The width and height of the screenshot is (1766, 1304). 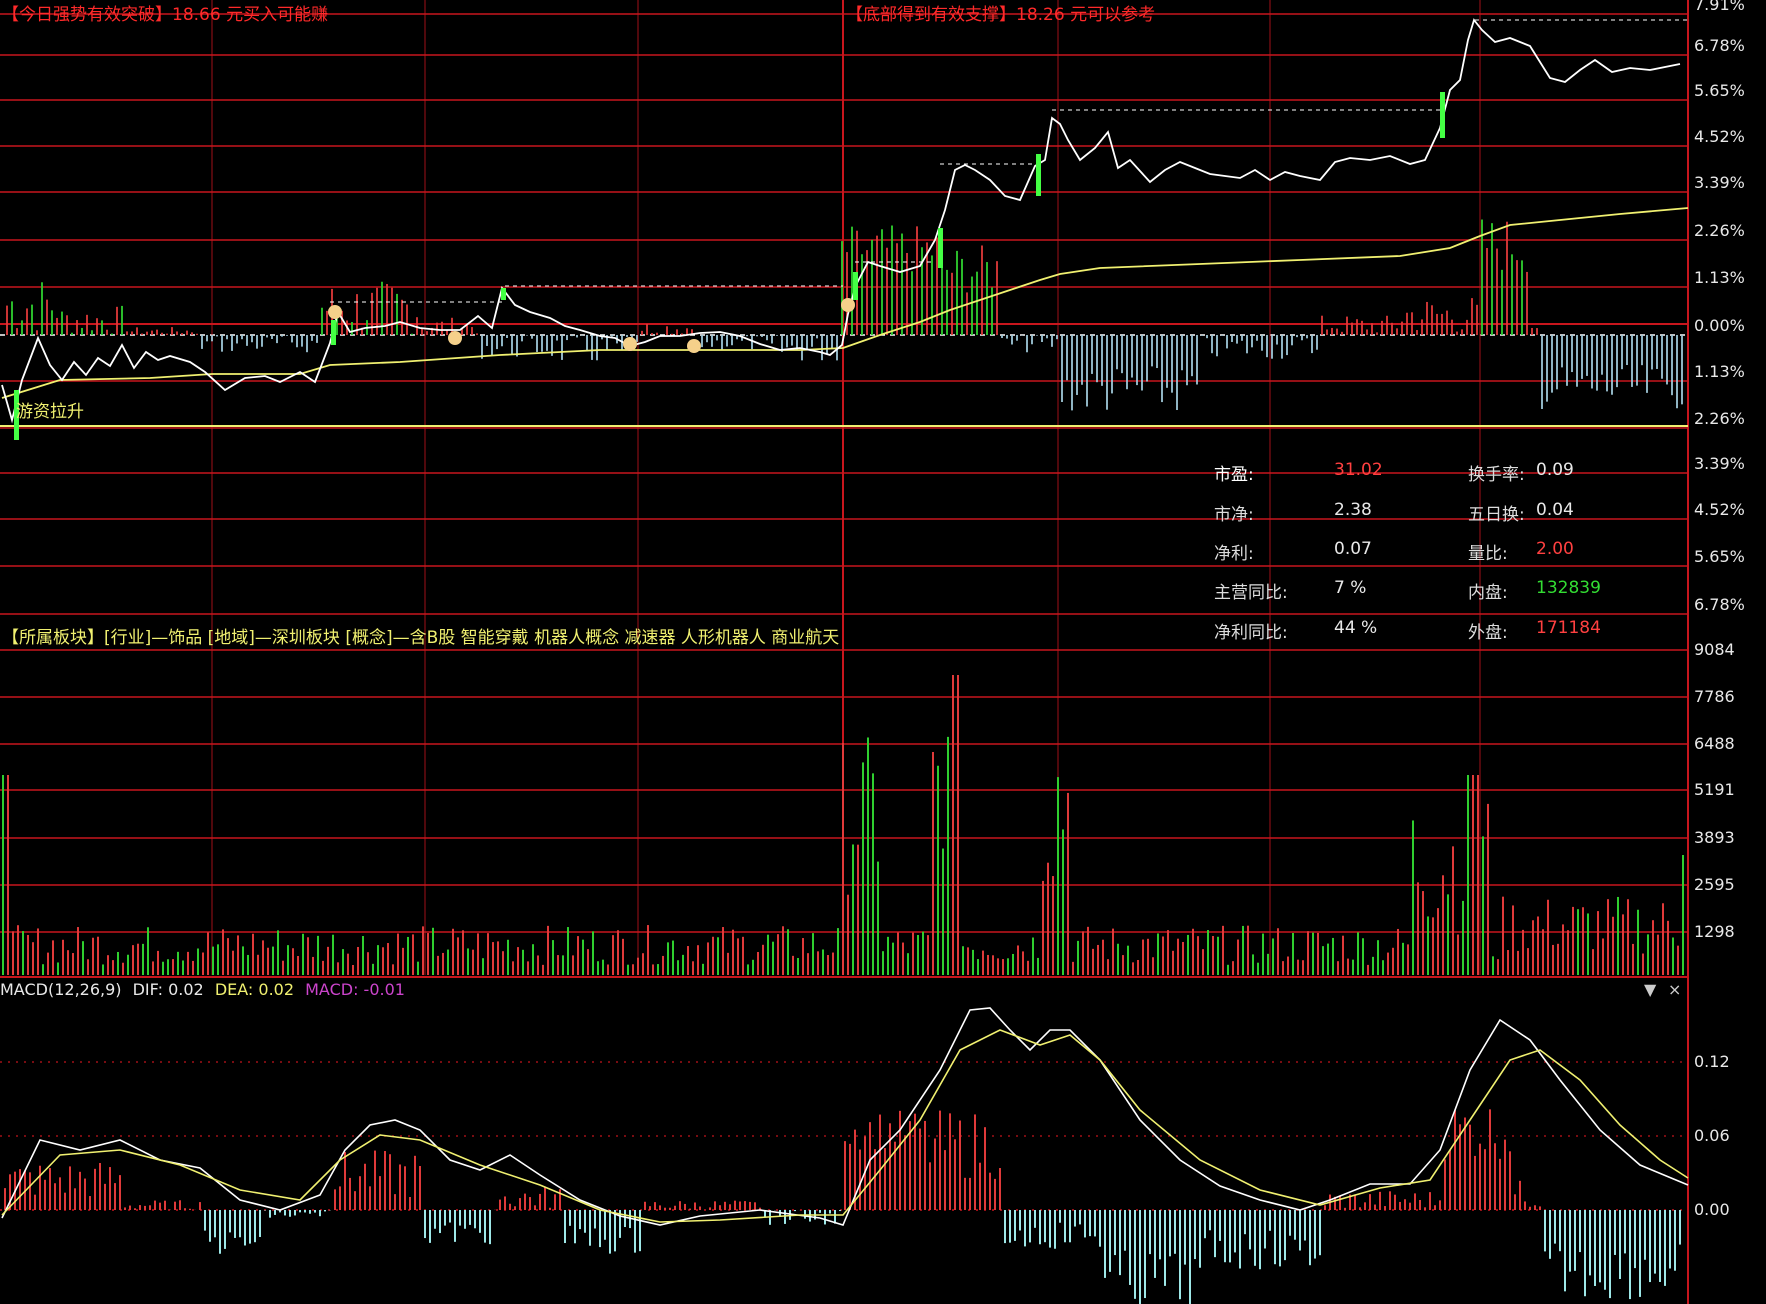 What do you see at coordinates (1234, 475) in the screenshot?
I see `pe-label: 市盈:` at bounding box center [1234, 475].